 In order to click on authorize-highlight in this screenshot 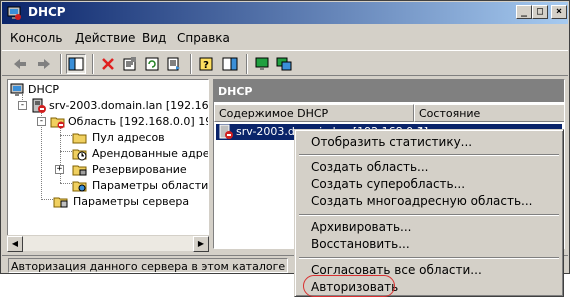, I will do `click(349, 286)`.